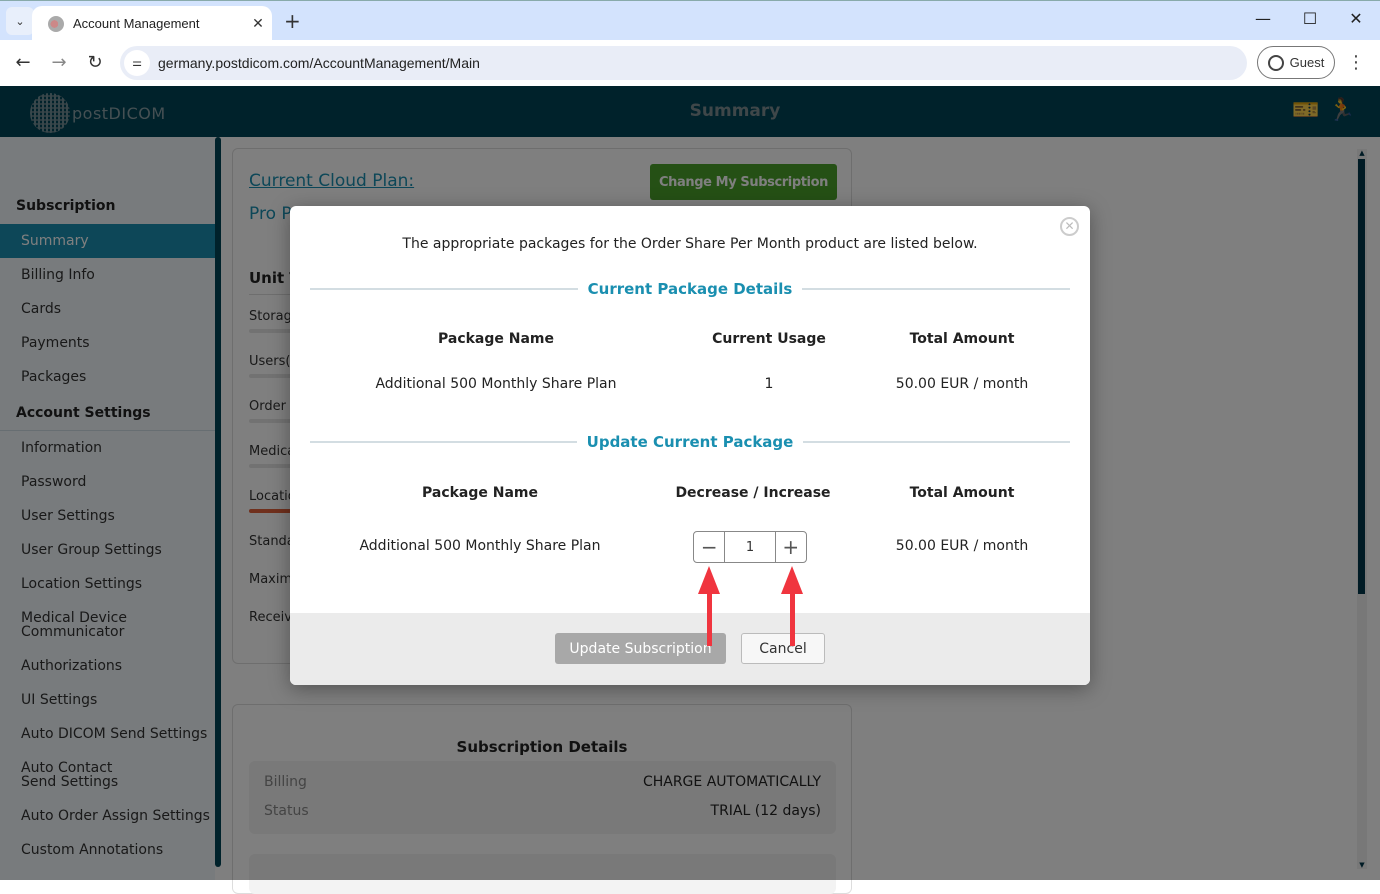  I want to click on update-package-name-header: Package Name, so click(480, 493).